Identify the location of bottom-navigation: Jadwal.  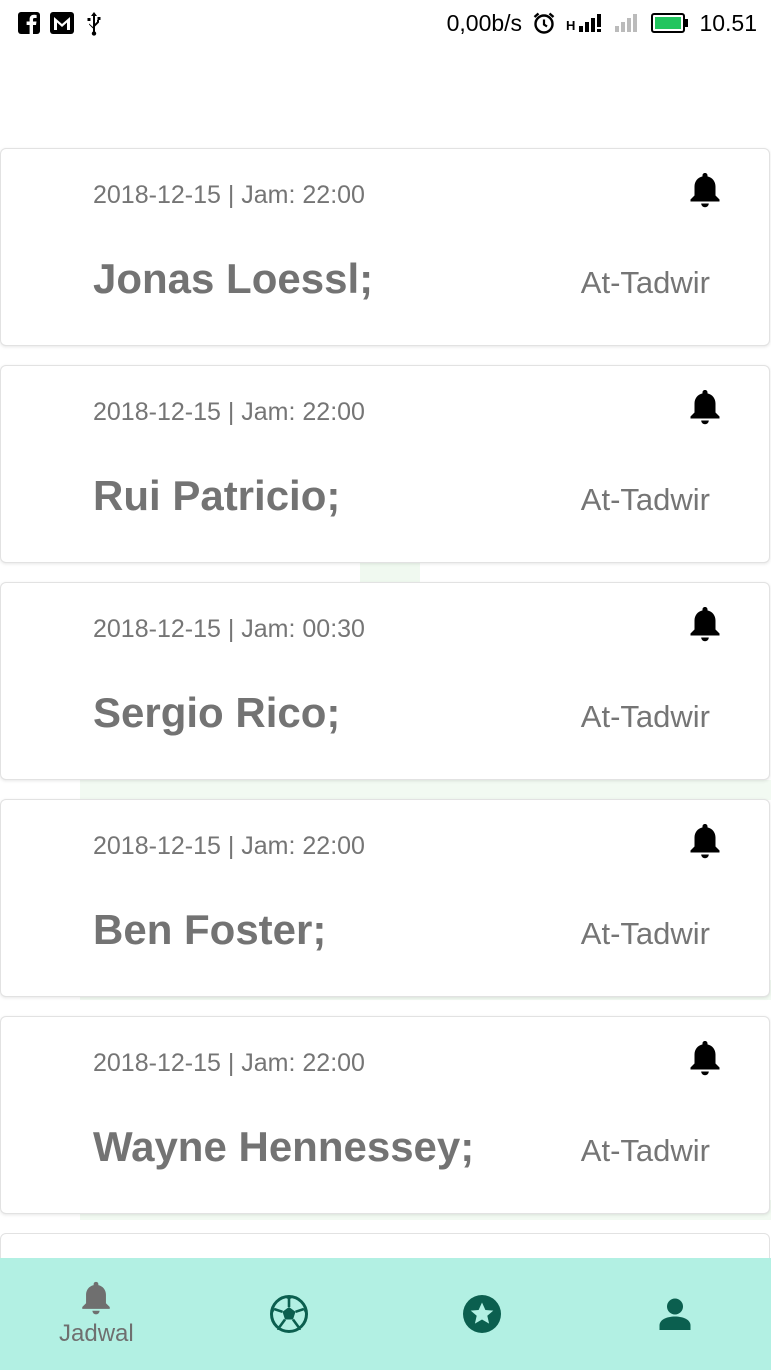
(385, 1314).